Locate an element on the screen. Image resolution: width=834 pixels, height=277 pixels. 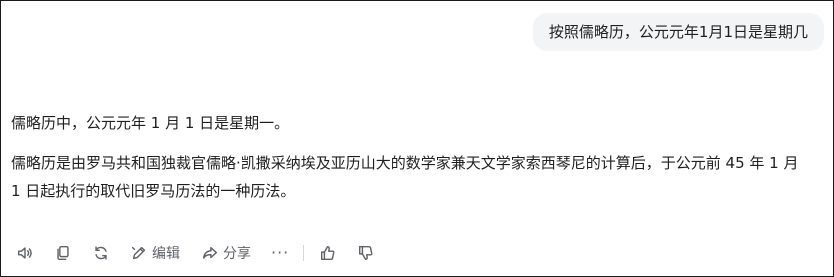
copy-icon is located at coordinates (63, 253).